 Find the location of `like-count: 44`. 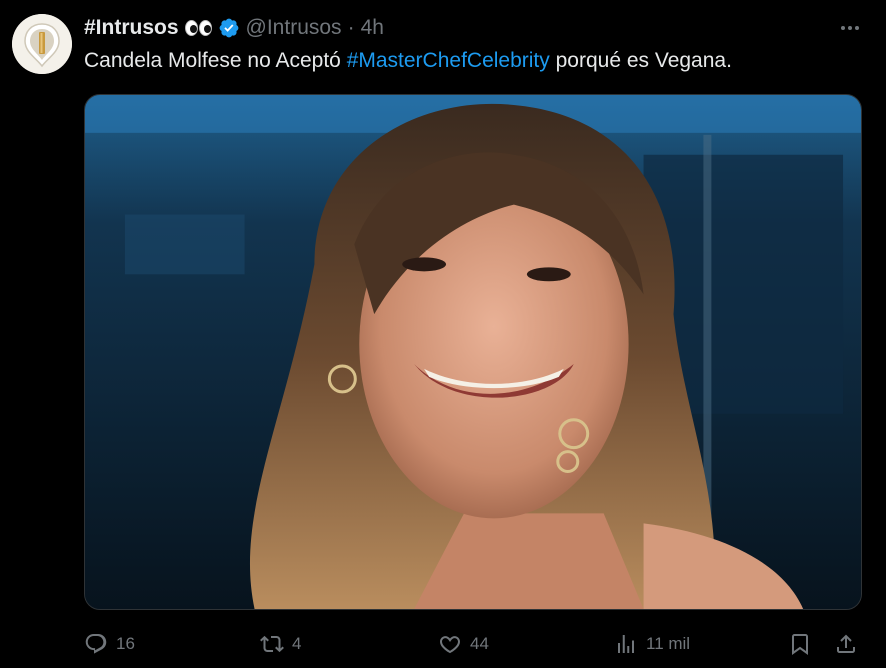

like-count: 44 is located at coordinates (479, 643).